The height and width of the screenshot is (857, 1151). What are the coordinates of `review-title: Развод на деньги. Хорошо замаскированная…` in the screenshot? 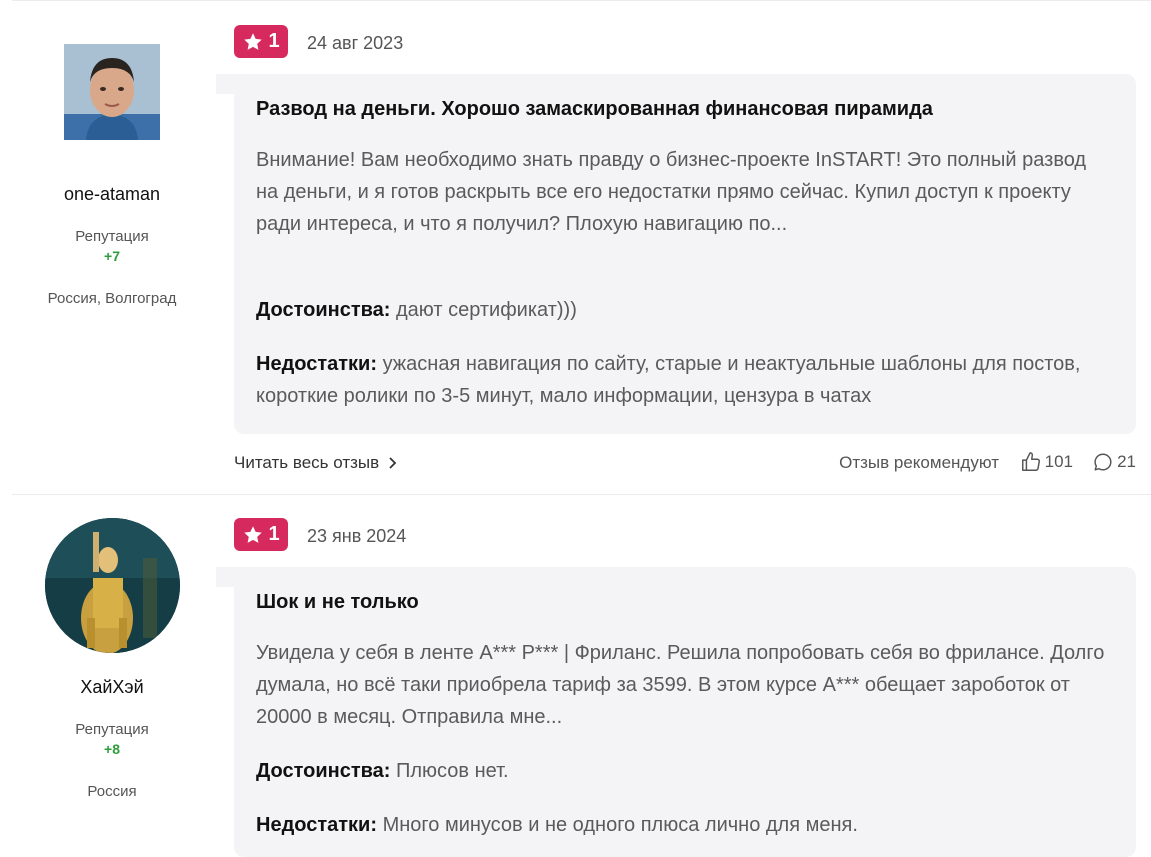 It's located at (686, 109).